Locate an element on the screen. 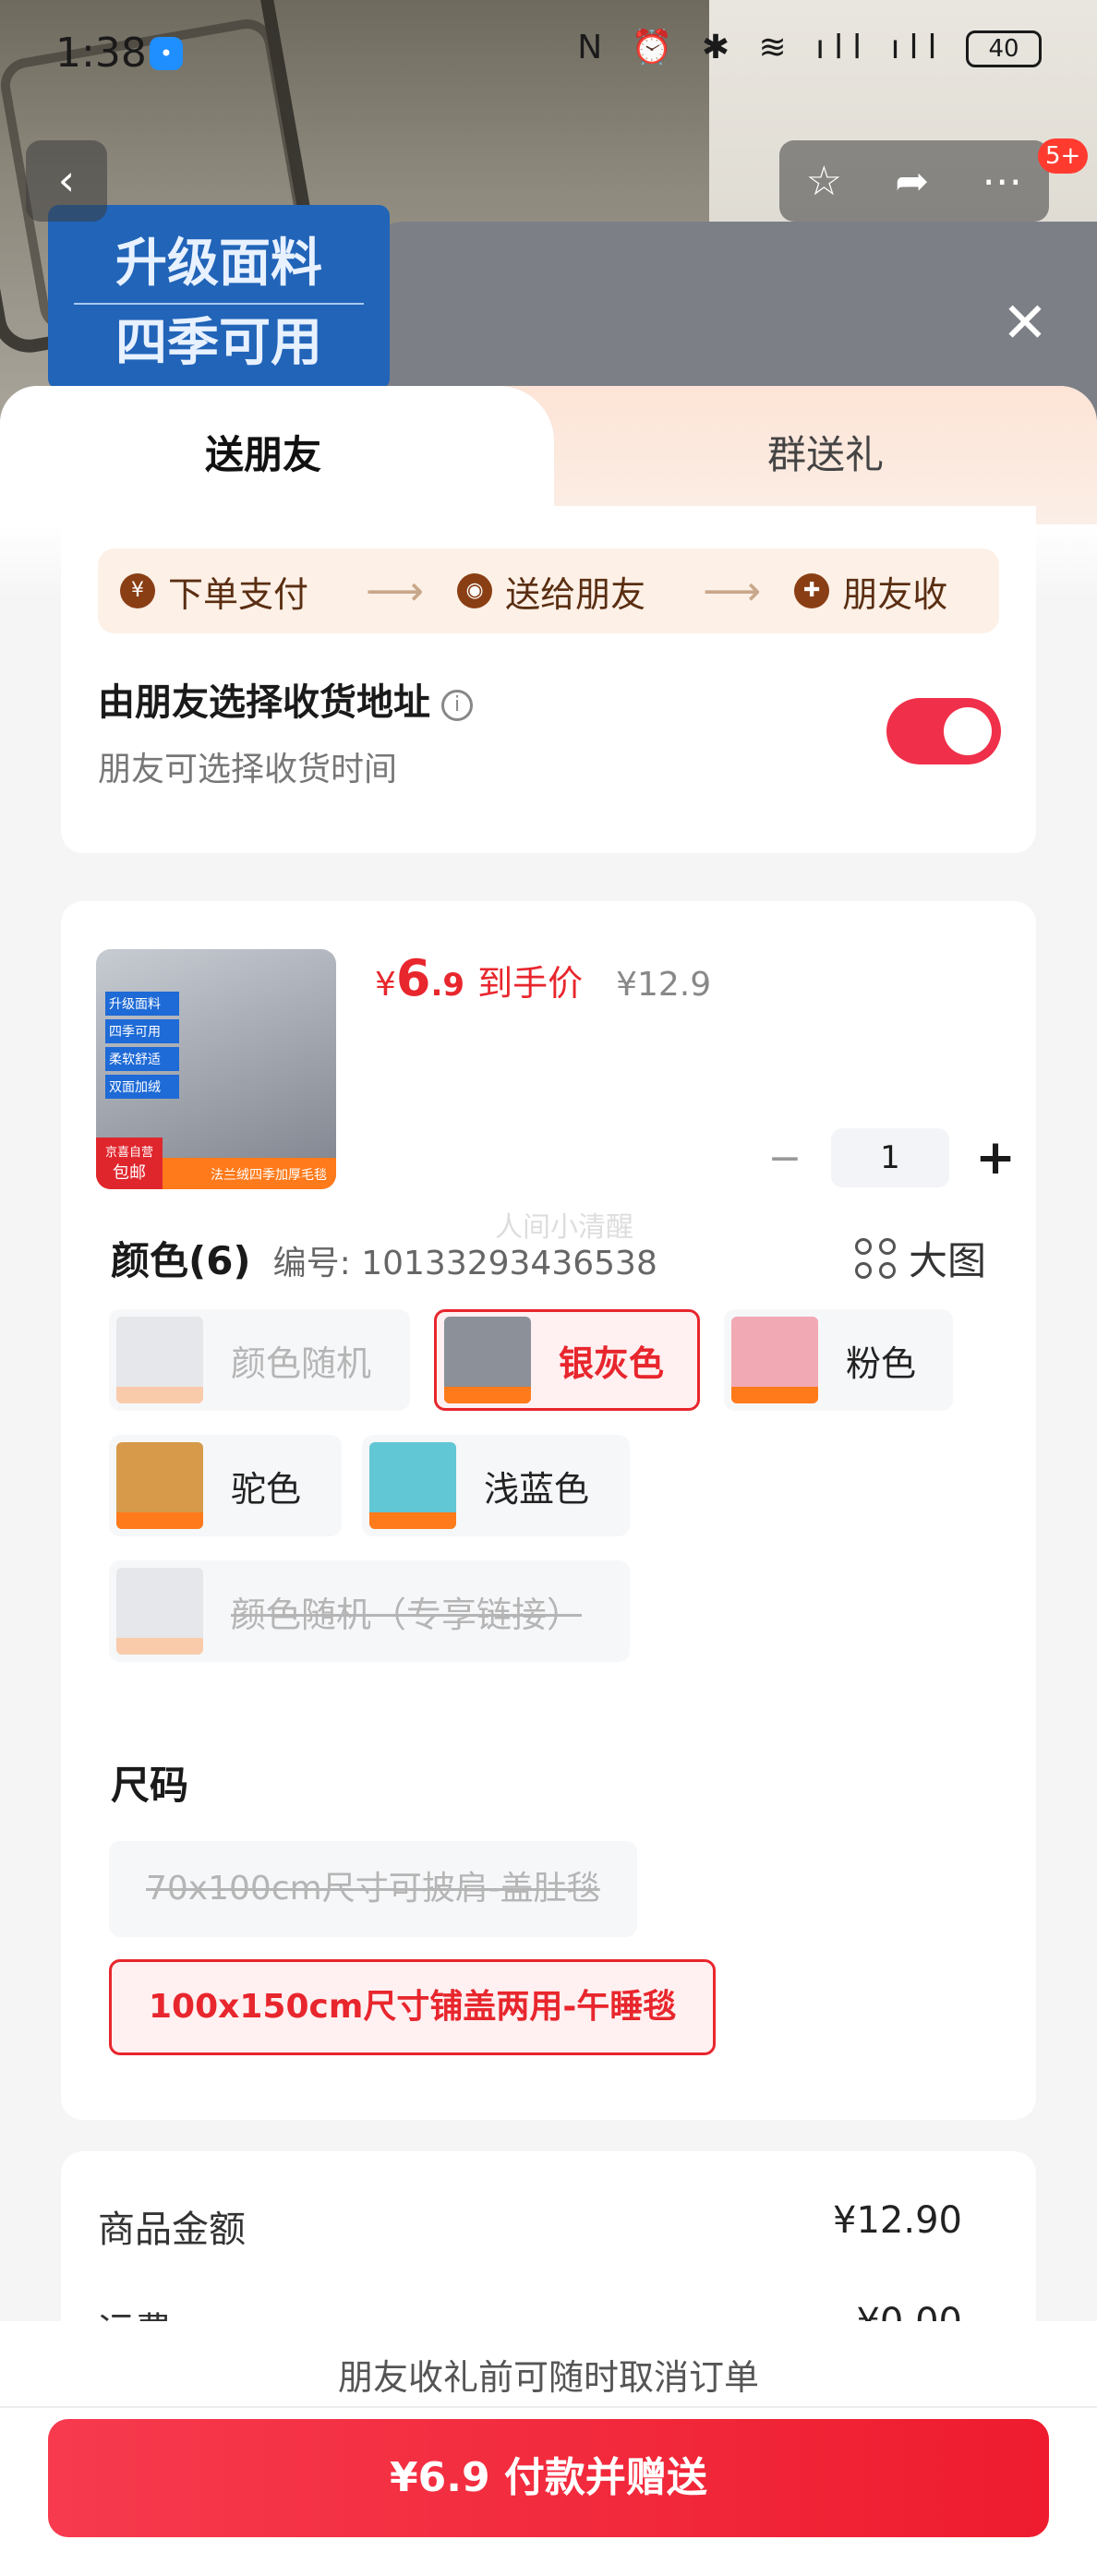  message-icon: • is located at coordinates (166, 53).